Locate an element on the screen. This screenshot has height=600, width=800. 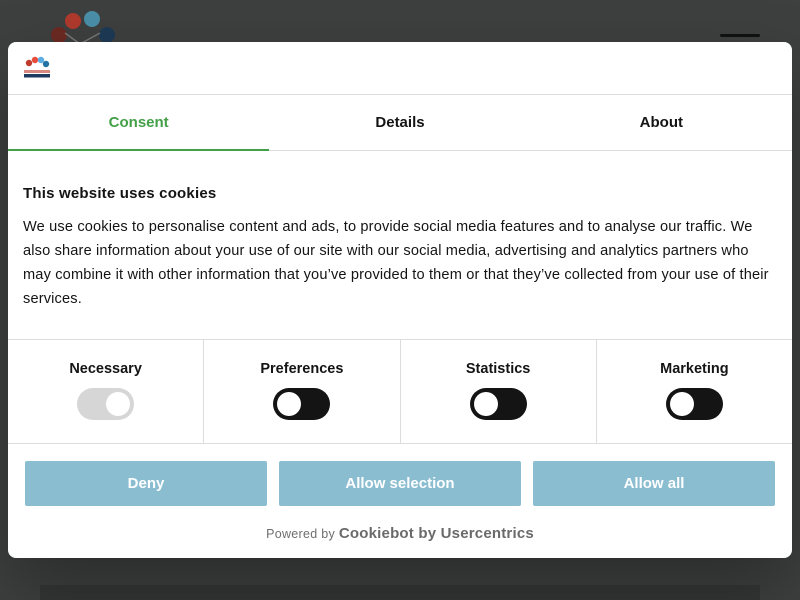
tab-details: Details is located at coordinates (399, 122).